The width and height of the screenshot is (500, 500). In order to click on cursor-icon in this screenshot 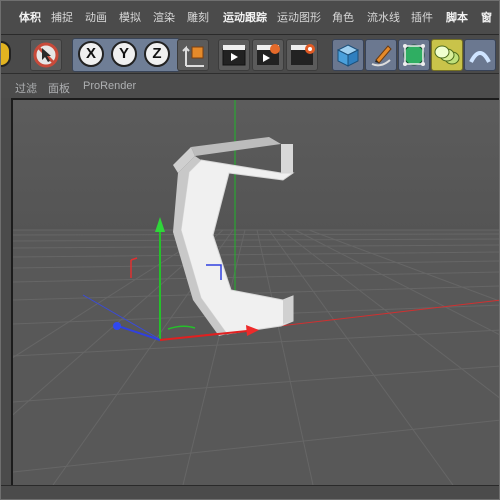, I will do `click(46, 55)`.